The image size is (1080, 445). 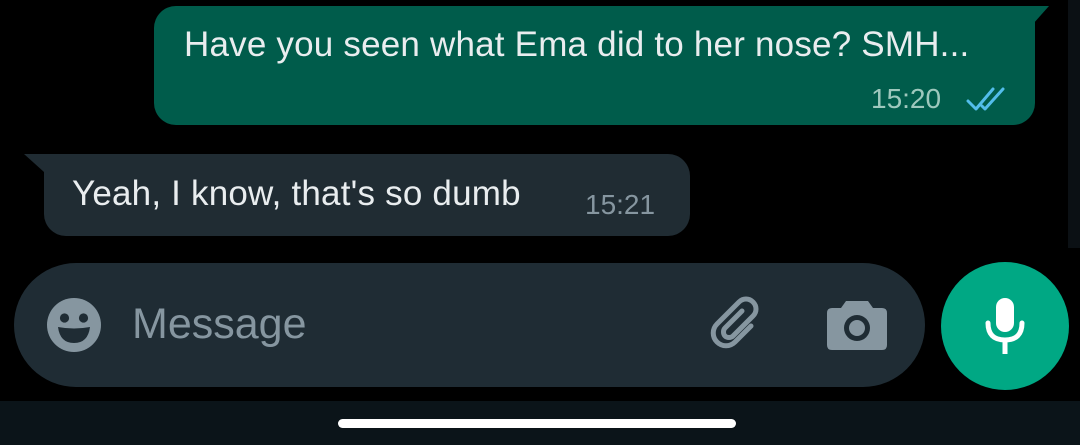 What do you see at coordinates (738, 325) in the screenshot?
I see `paperclip-icon` at bounding box center [738, 325].